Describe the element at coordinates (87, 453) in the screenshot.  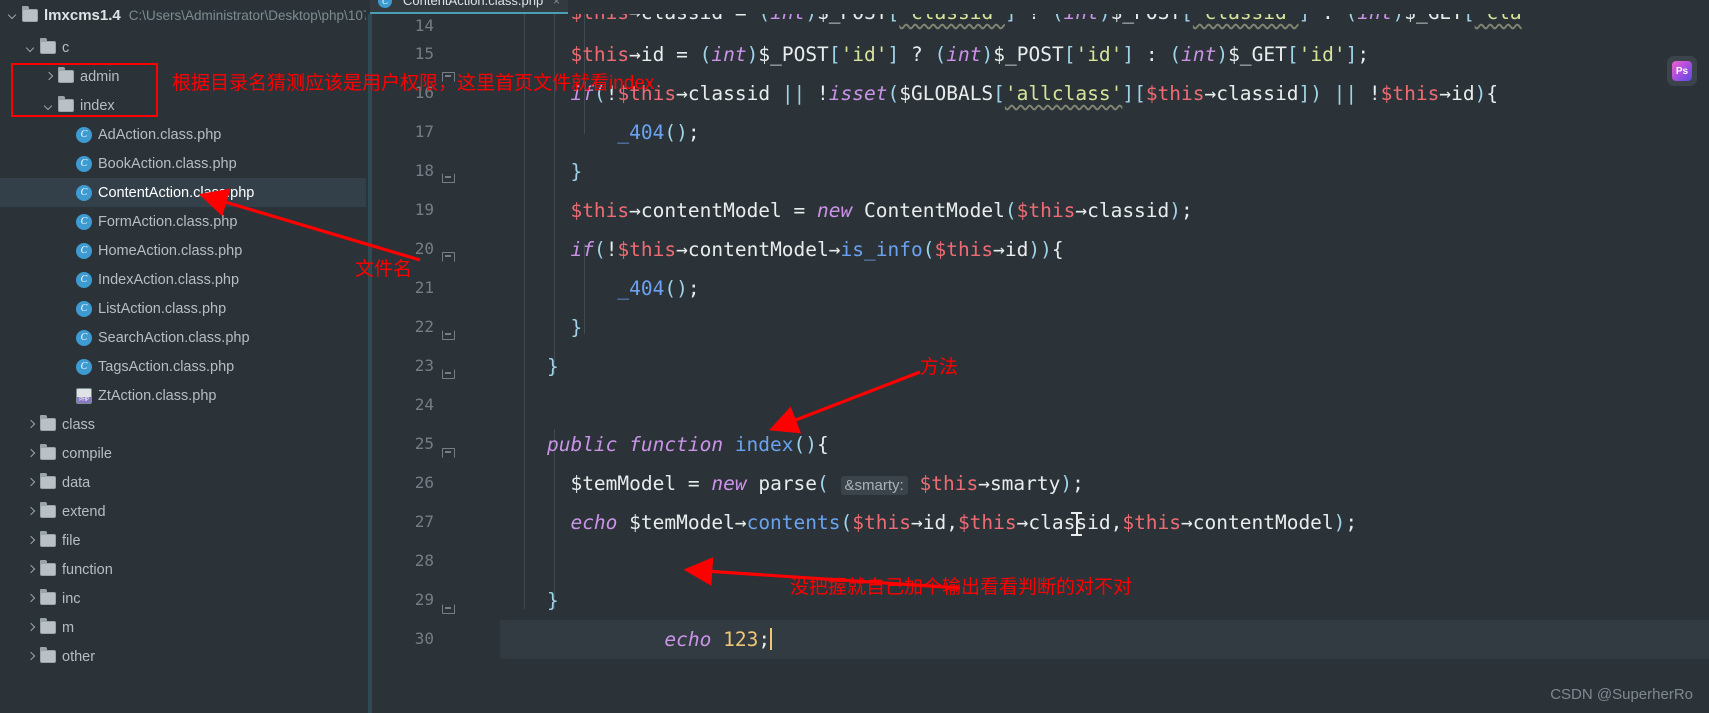
I see `tree-item-label: compile` at that location.